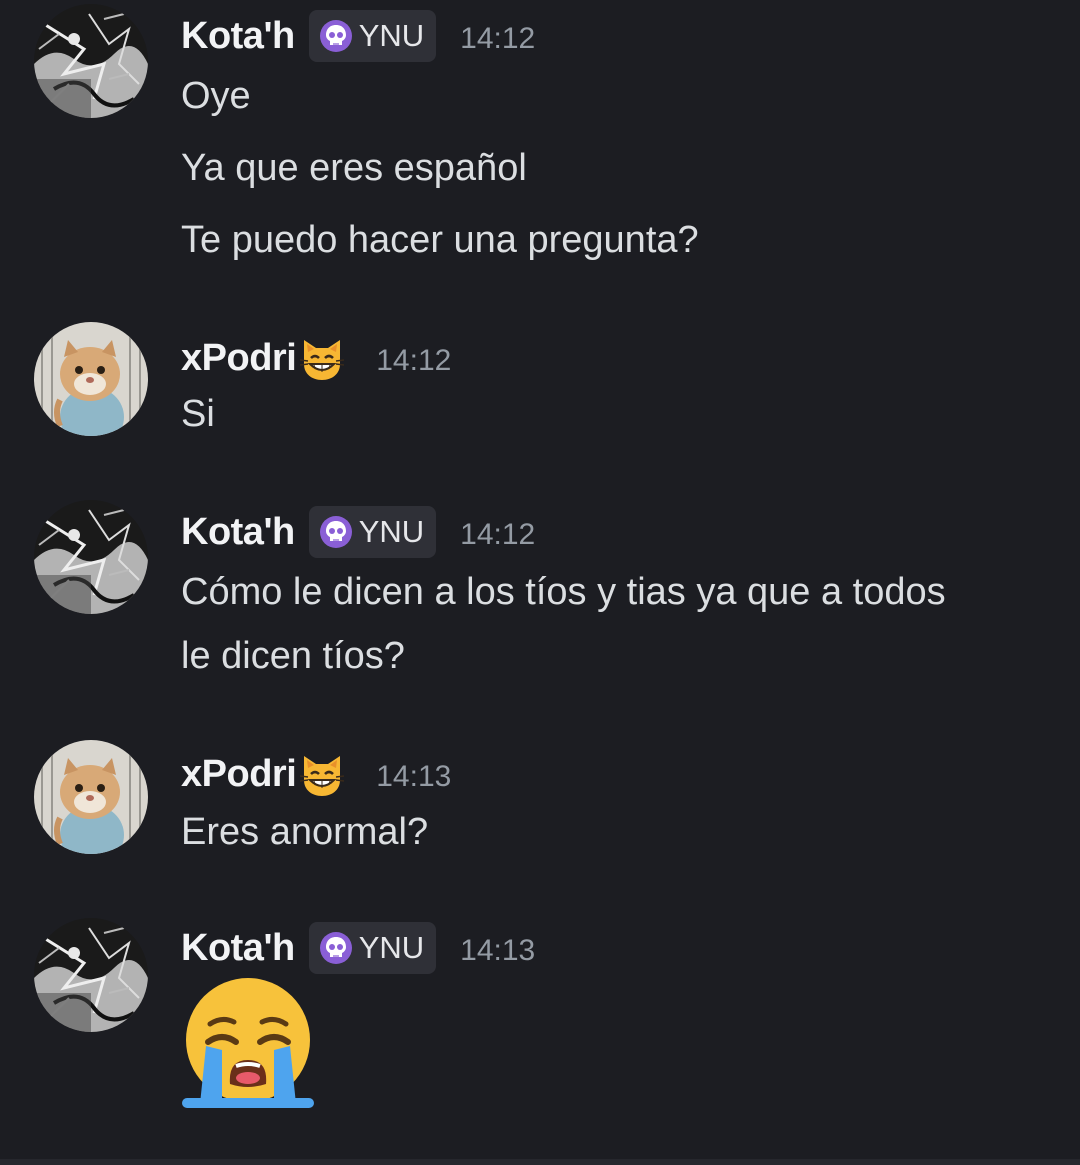 This screenshot has height=1165, width=1080. I want to click on message-text: Si, so click(198, 414).